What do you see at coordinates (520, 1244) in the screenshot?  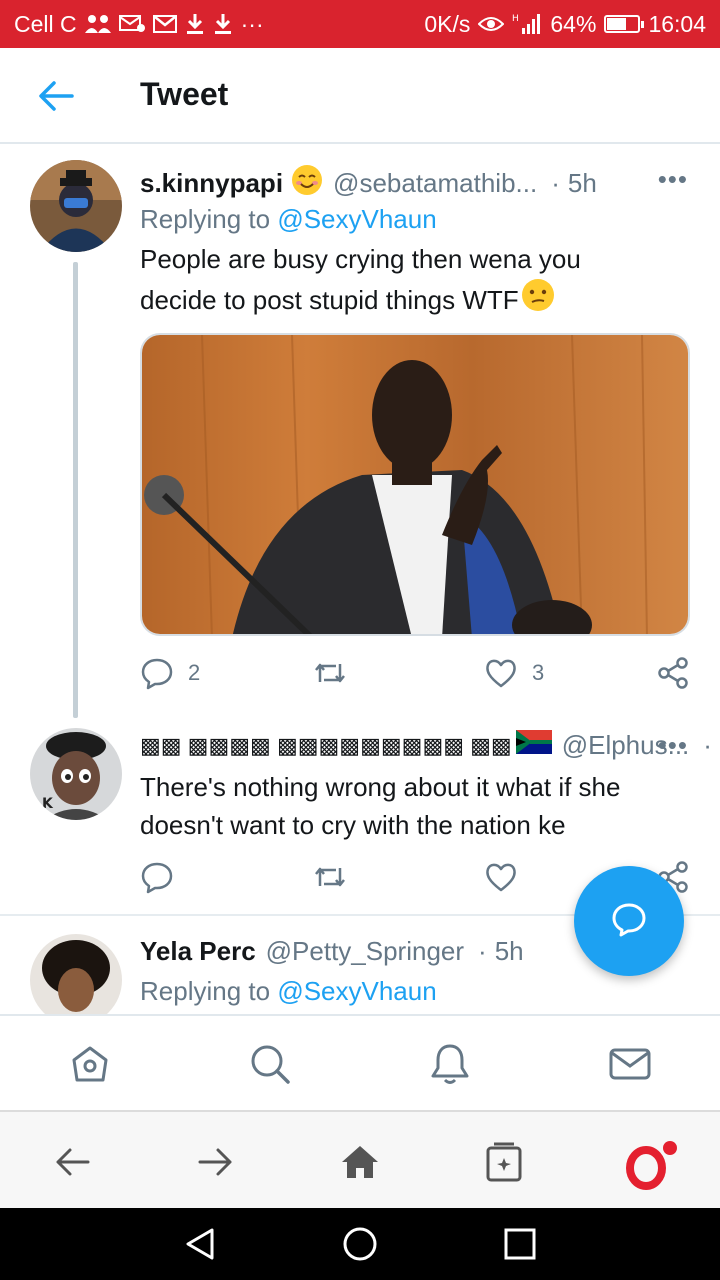 I see `system-recents-button` at bounding box center [520, 1244].